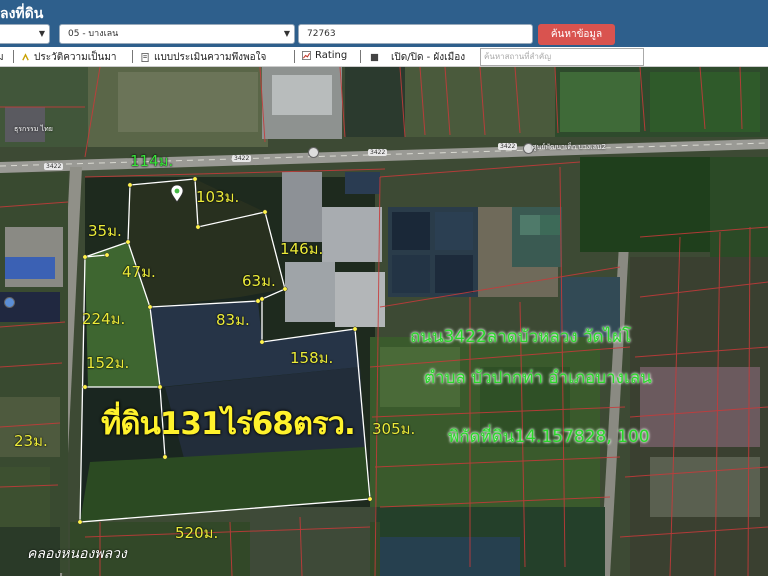  I want to click on overlay-coordinates-text: พิกัดที่ดิน14.157828, 100, so click(549, 437).